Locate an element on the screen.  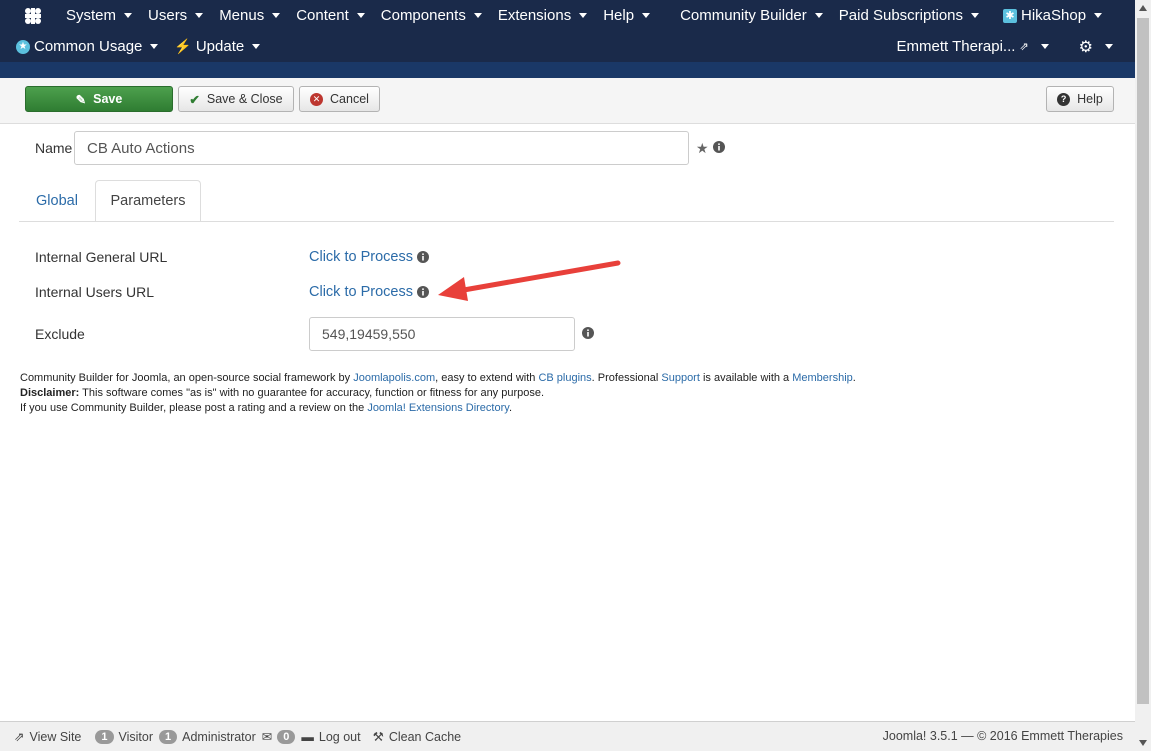
check-icon: ✔ is located at coordinates (194, 99).